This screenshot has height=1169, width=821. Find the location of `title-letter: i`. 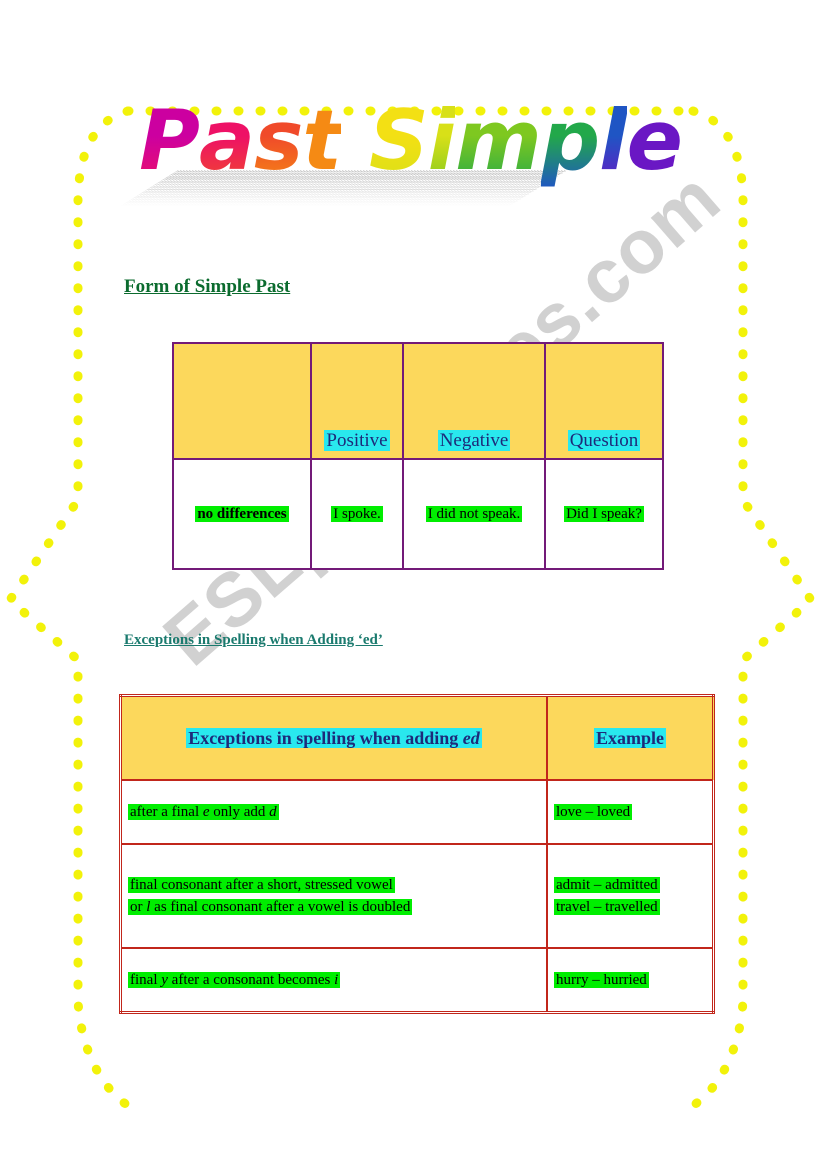

title-letter: i is located at coordinates (441, 140).